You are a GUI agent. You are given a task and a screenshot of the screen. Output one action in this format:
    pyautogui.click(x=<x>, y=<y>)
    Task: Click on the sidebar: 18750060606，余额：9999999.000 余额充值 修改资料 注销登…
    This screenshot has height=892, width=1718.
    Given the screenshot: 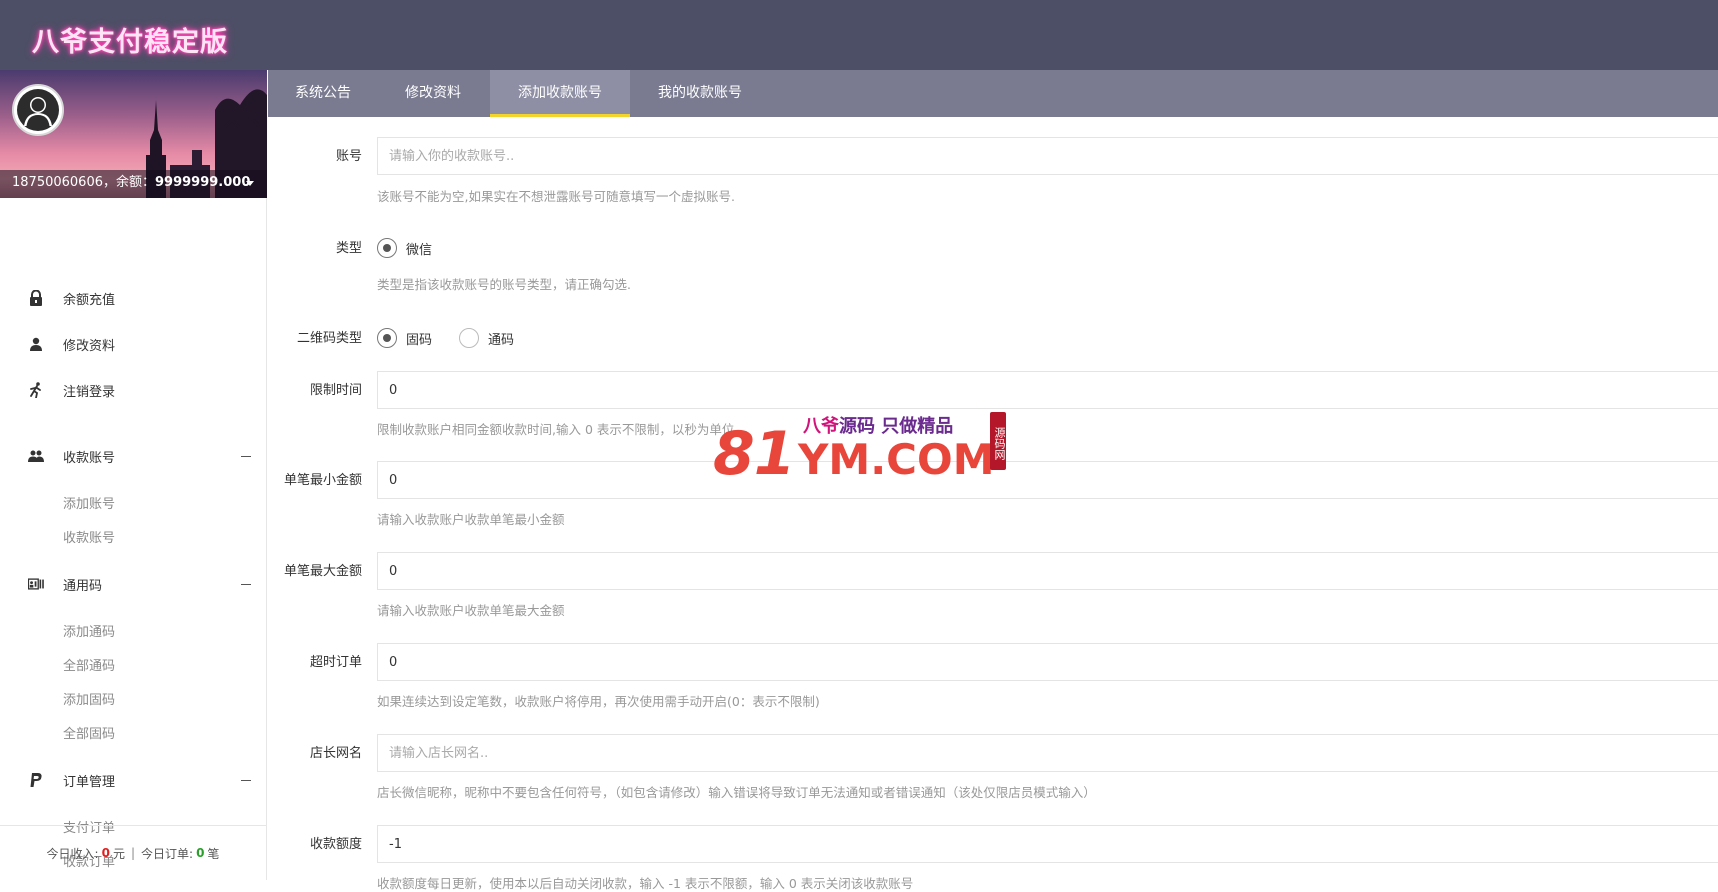 What is the action you would take?
    pyautogui.click(x=133, y=475)
    